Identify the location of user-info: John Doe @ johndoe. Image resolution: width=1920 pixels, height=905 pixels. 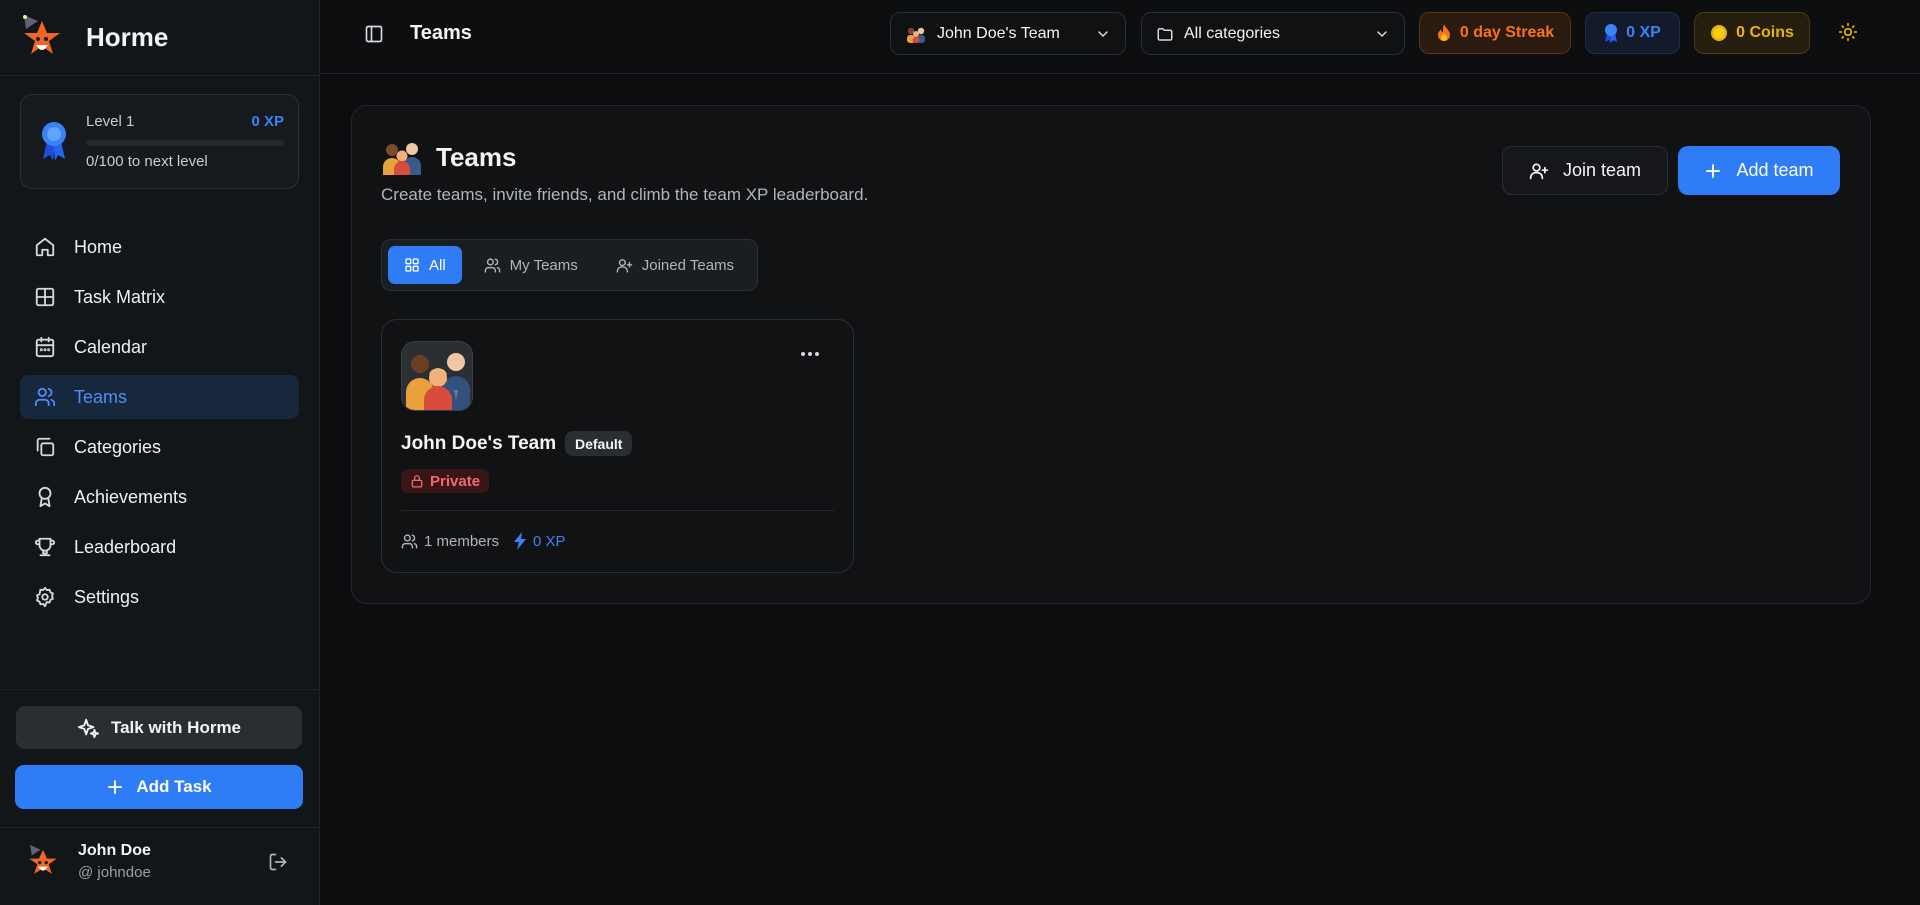
(114, 861).